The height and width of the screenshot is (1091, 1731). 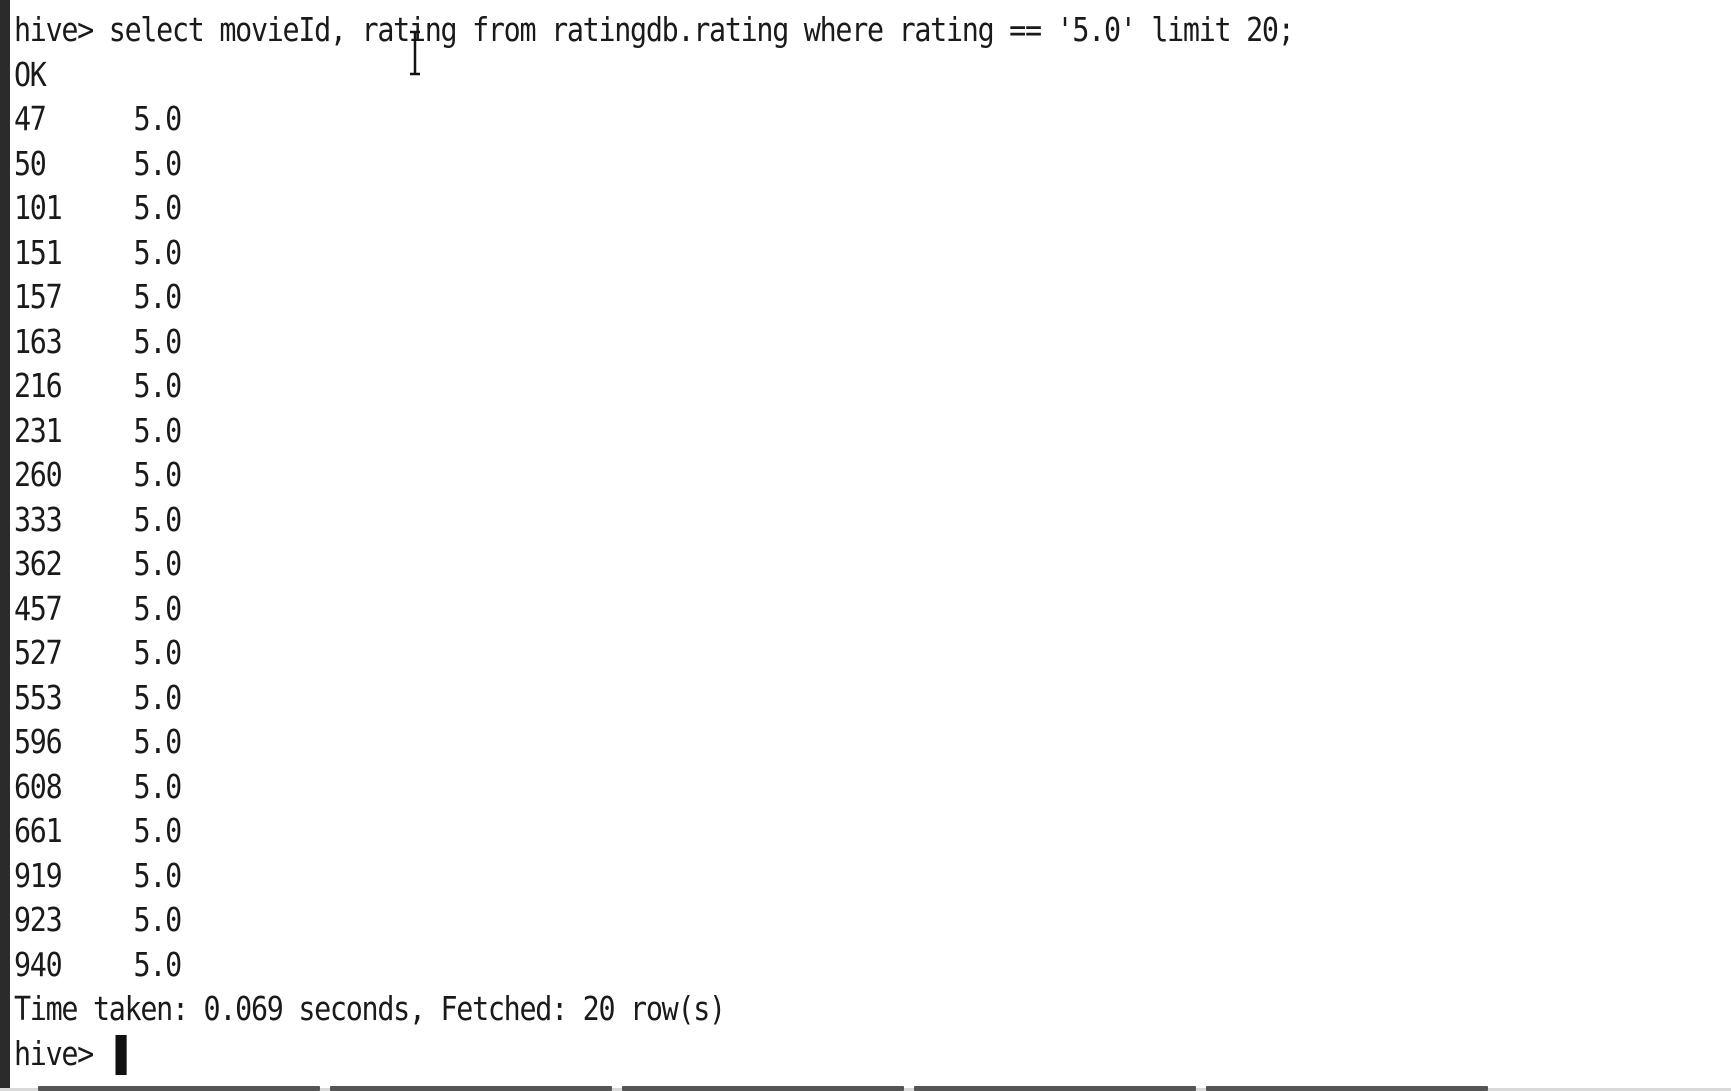 What do you see at coordinates (745, 653) in the screenshot?
I see `result-row: 527 5.0` at bounding box center [745, 653].